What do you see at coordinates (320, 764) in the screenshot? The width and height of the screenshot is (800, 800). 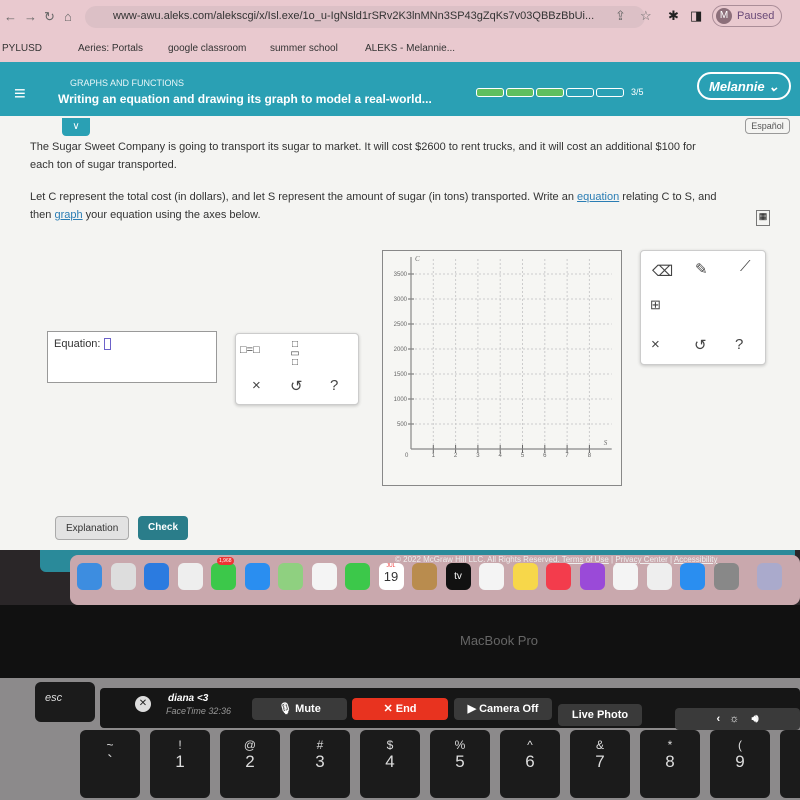 I see `key-3: #3` at bounding box center [320, 764].